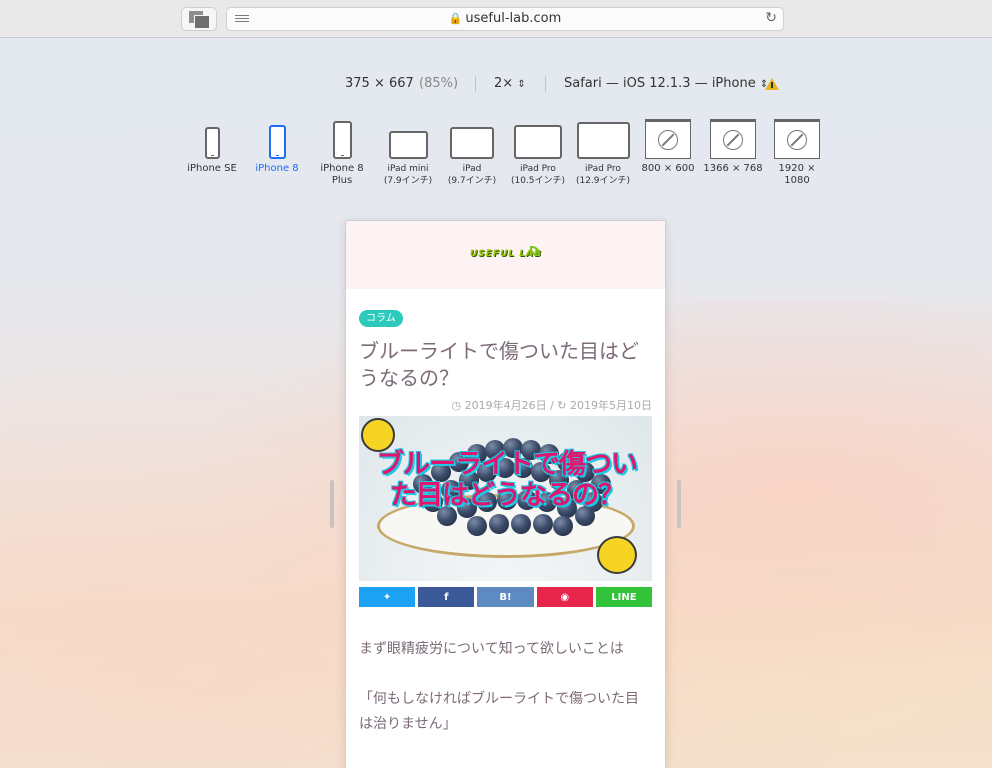 Image resolution: width=992 pixels, height=768 pixels. I want to click on device-iphone-8-plus: iPhone 8 Plus, so click(342, 152).